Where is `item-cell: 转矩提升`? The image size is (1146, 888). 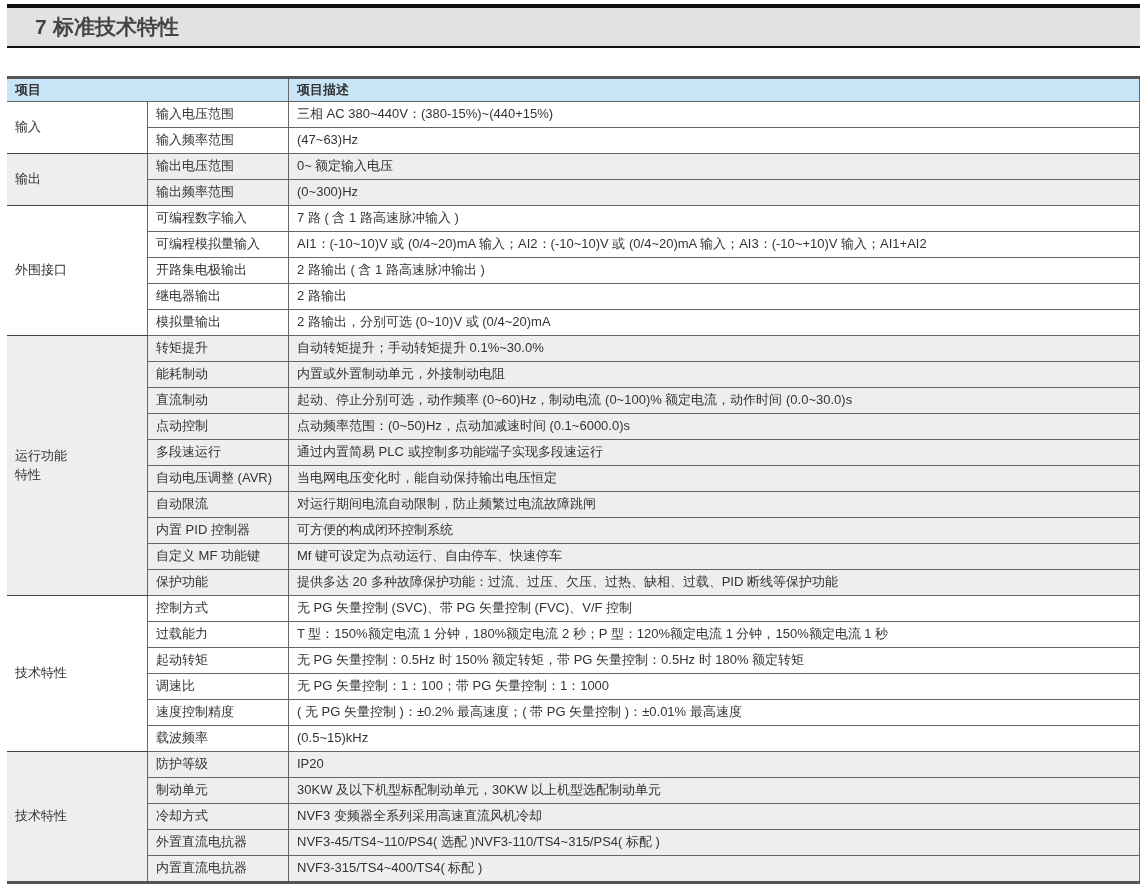
item-cell: 转矩提升 is located at coordinates (218, 348).